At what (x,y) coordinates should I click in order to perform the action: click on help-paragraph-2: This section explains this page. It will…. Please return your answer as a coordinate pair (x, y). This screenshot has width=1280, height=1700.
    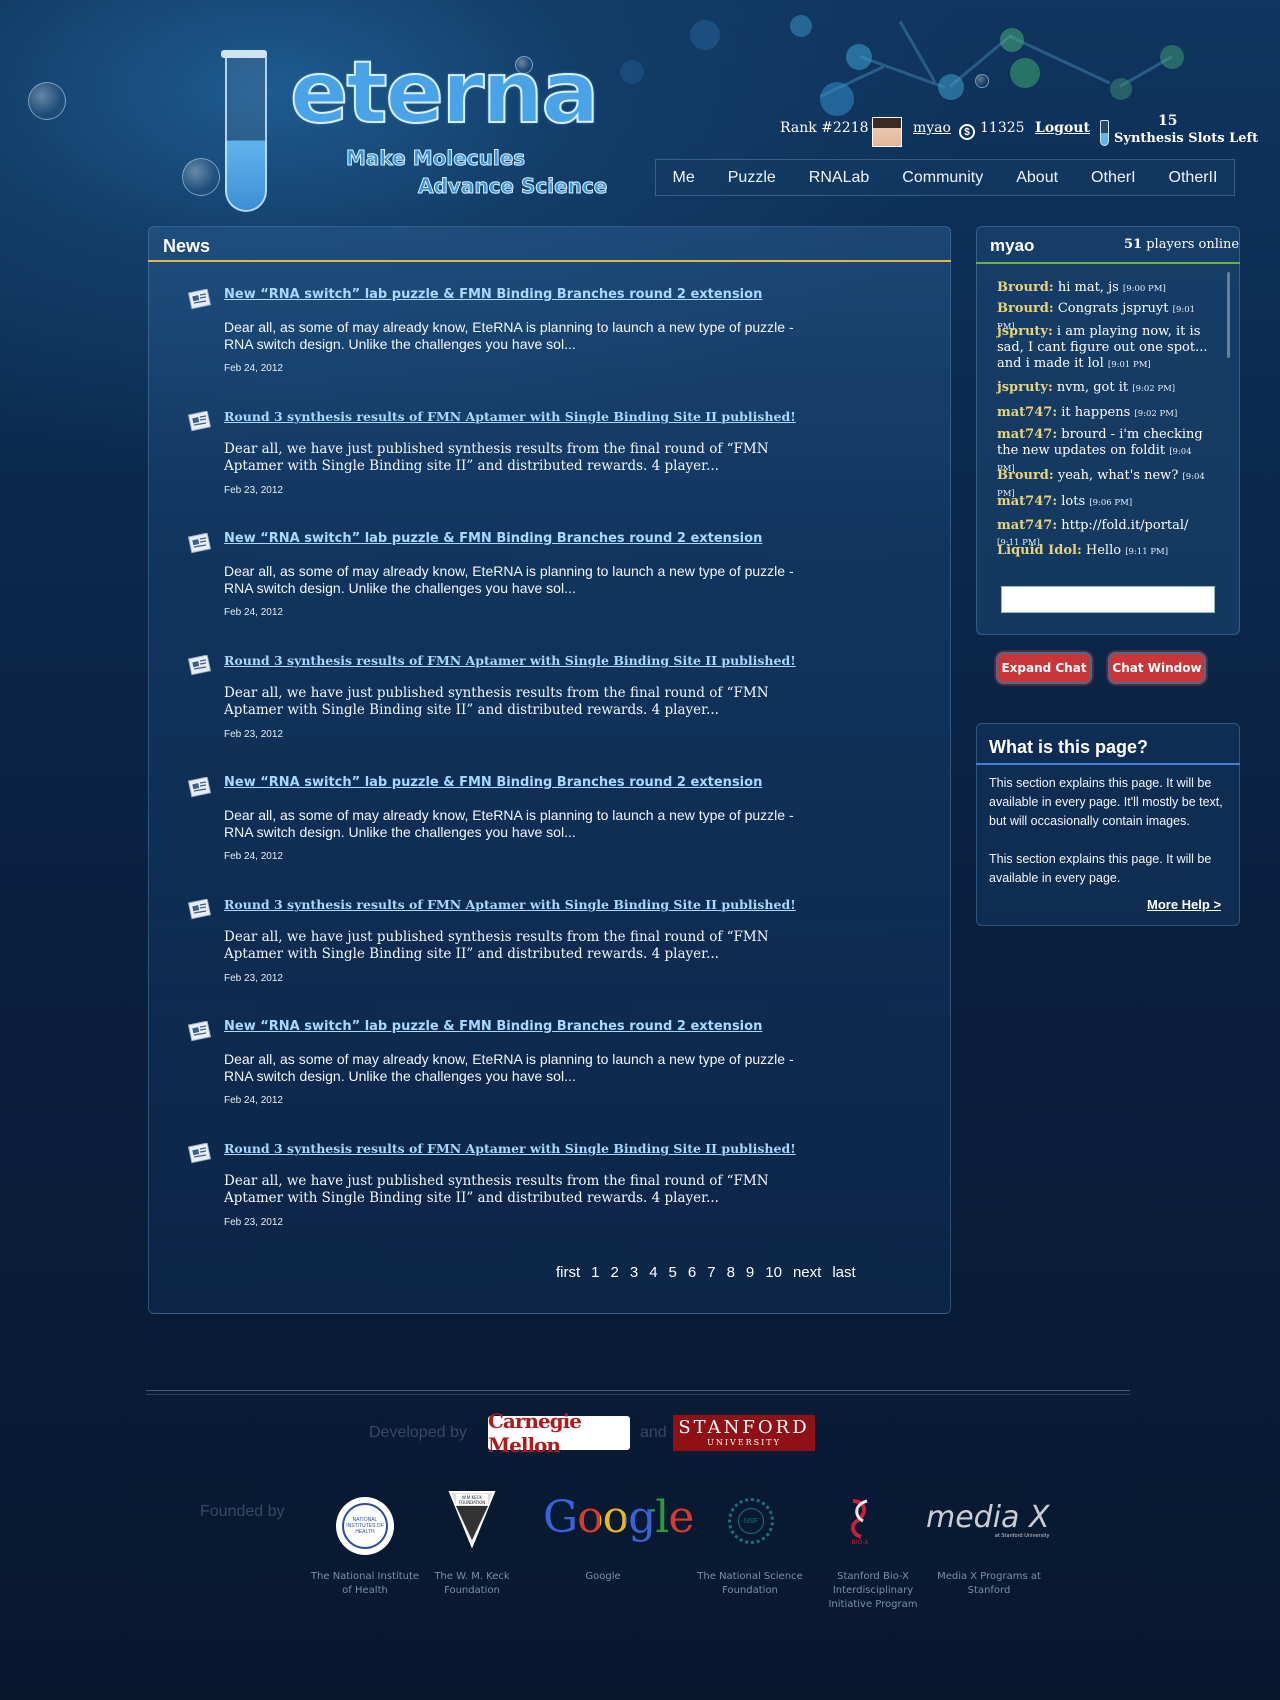
    Looking at the image, I should click on (1100, 868).